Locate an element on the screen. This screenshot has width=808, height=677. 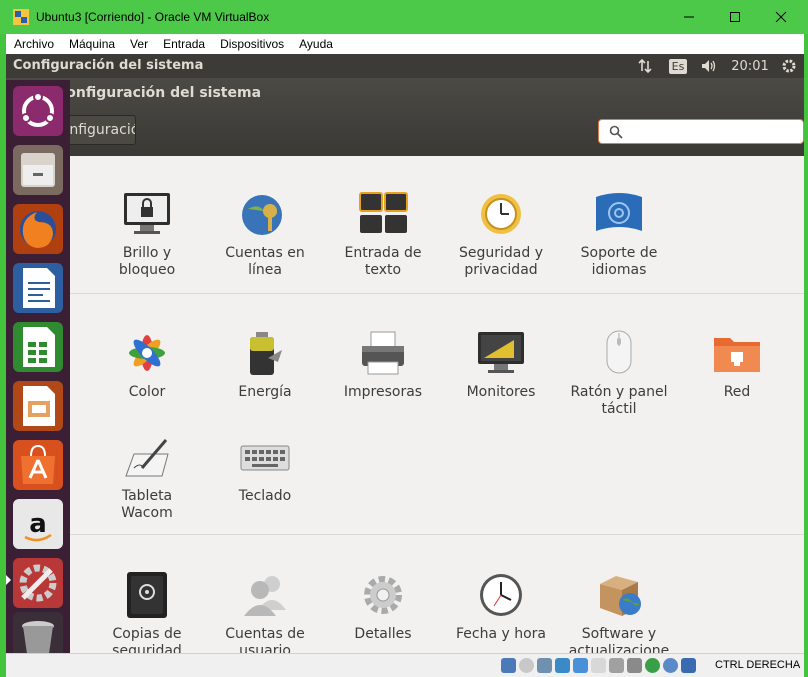
mouse-icon is located at coordinates (619, 353).